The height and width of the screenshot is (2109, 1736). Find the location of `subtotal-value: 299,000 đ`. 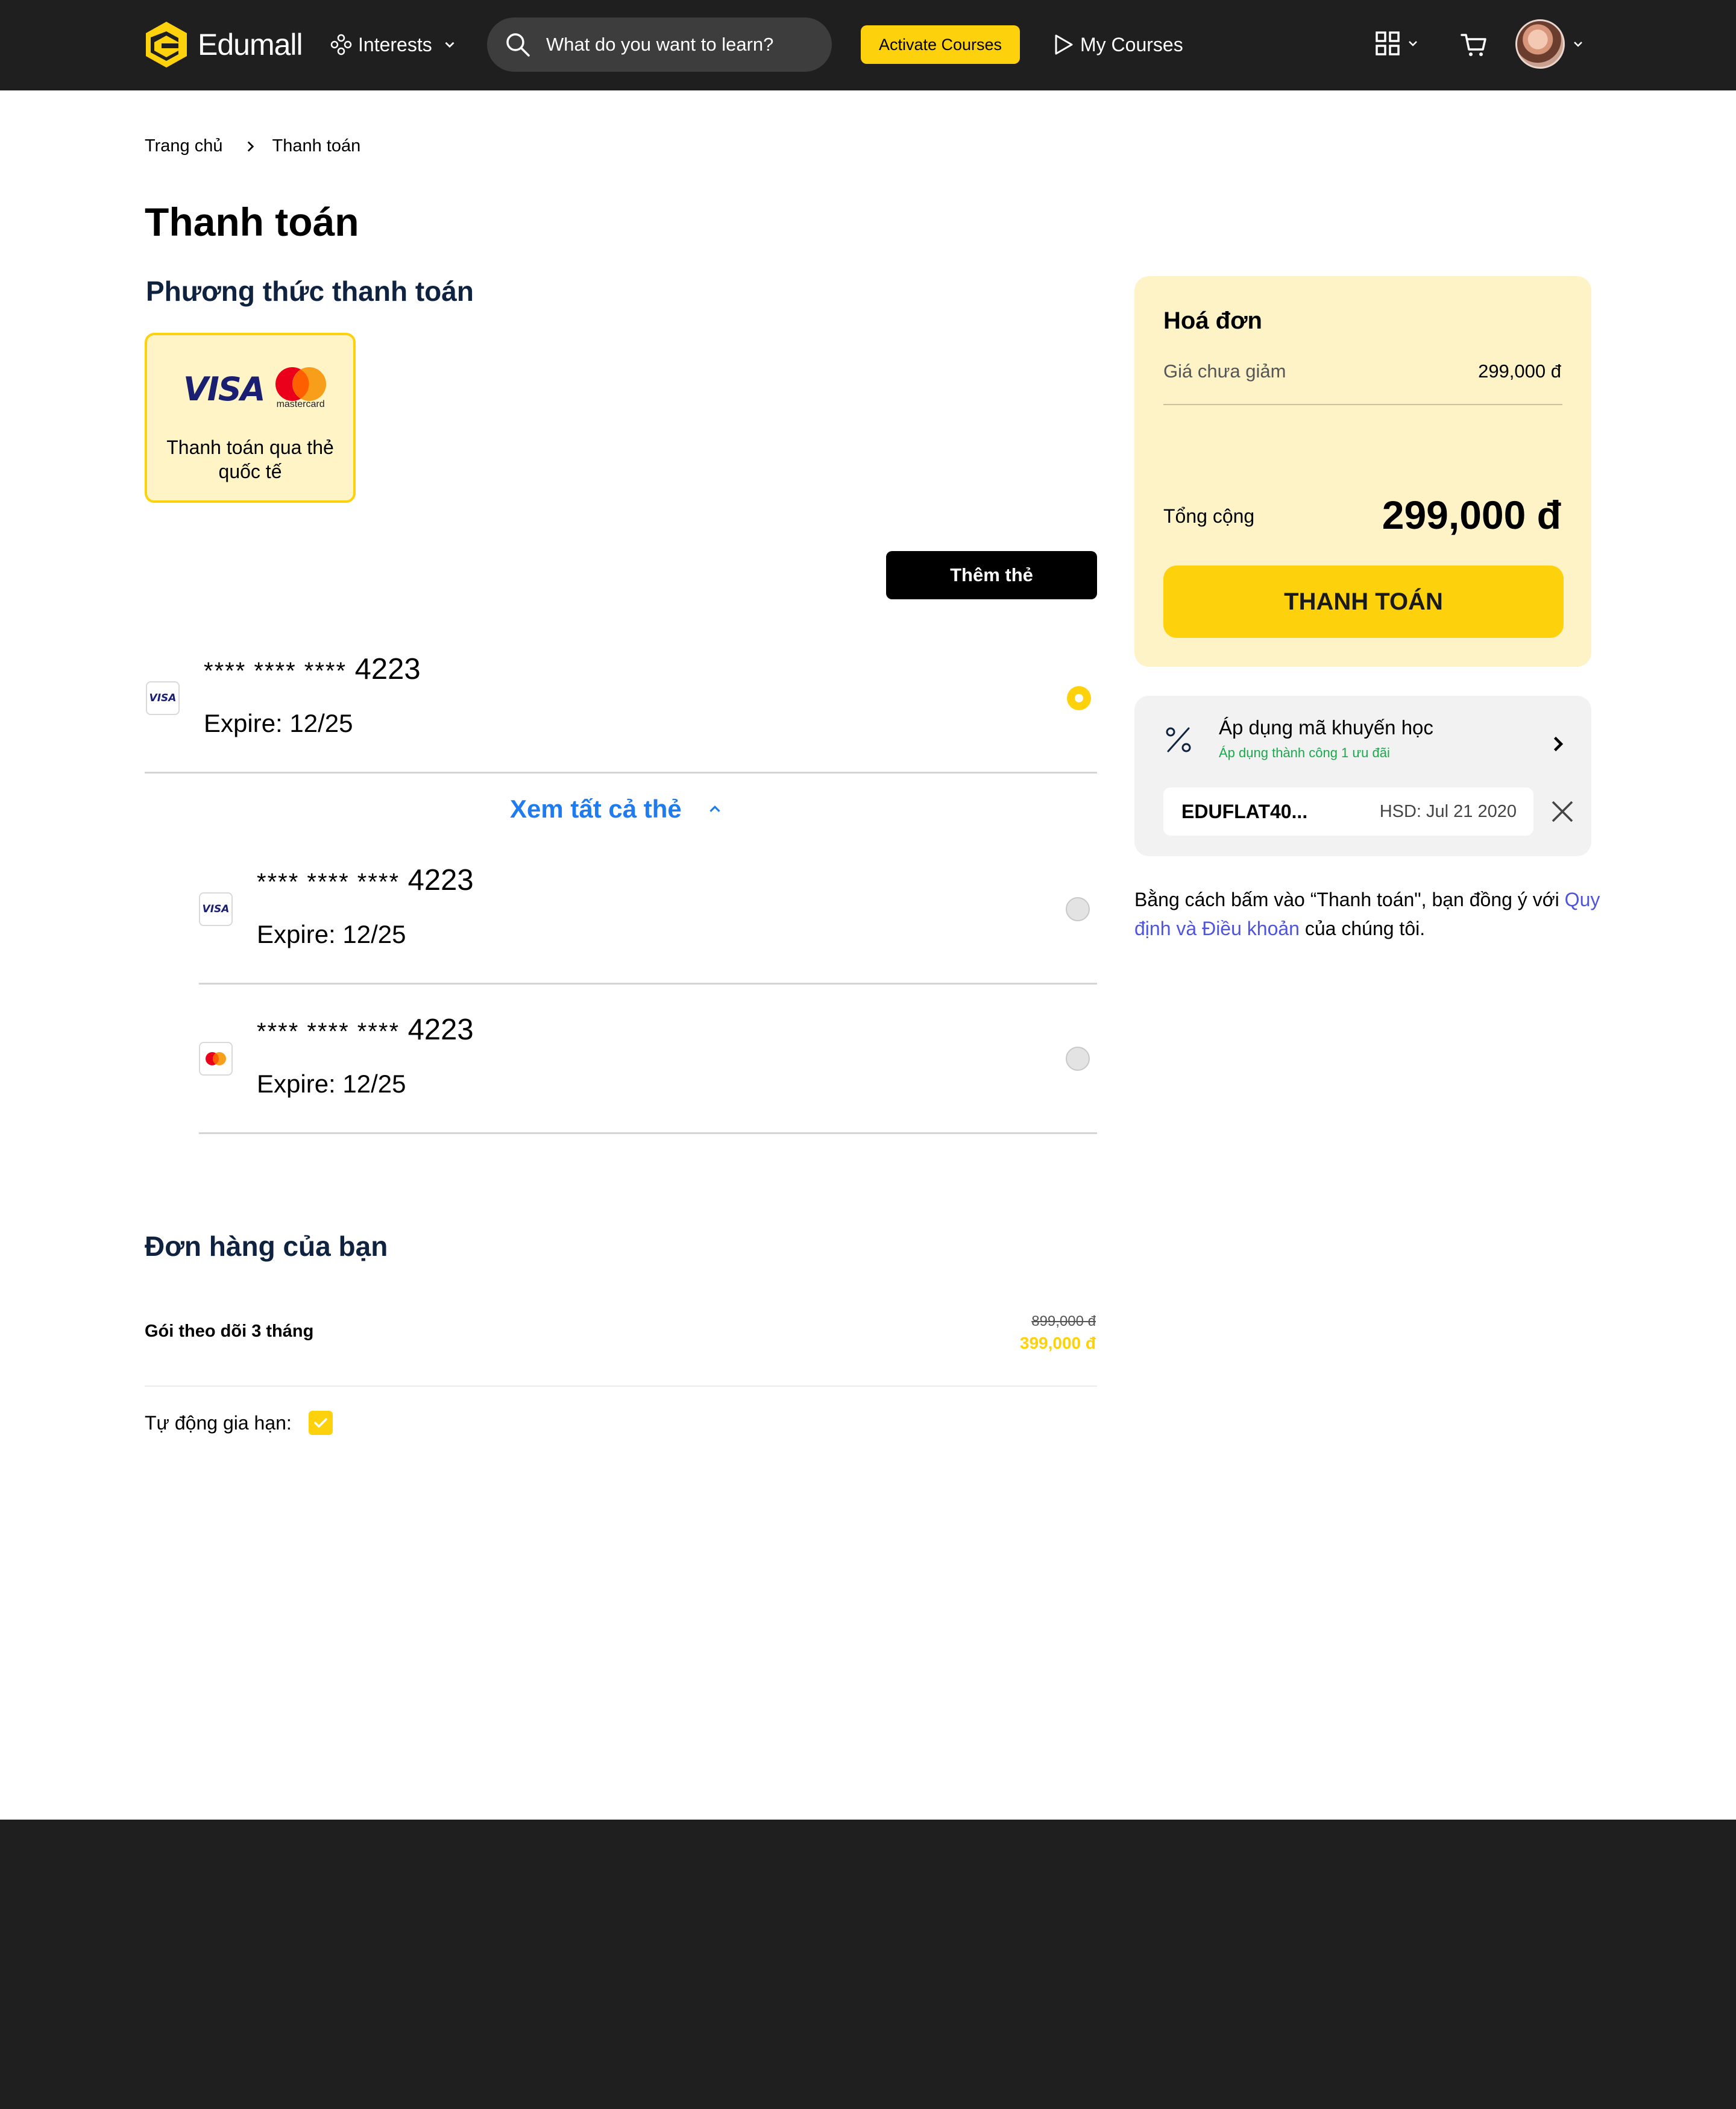

subtotal-value: 299,000 đ is located at coordinates (1519, 371).